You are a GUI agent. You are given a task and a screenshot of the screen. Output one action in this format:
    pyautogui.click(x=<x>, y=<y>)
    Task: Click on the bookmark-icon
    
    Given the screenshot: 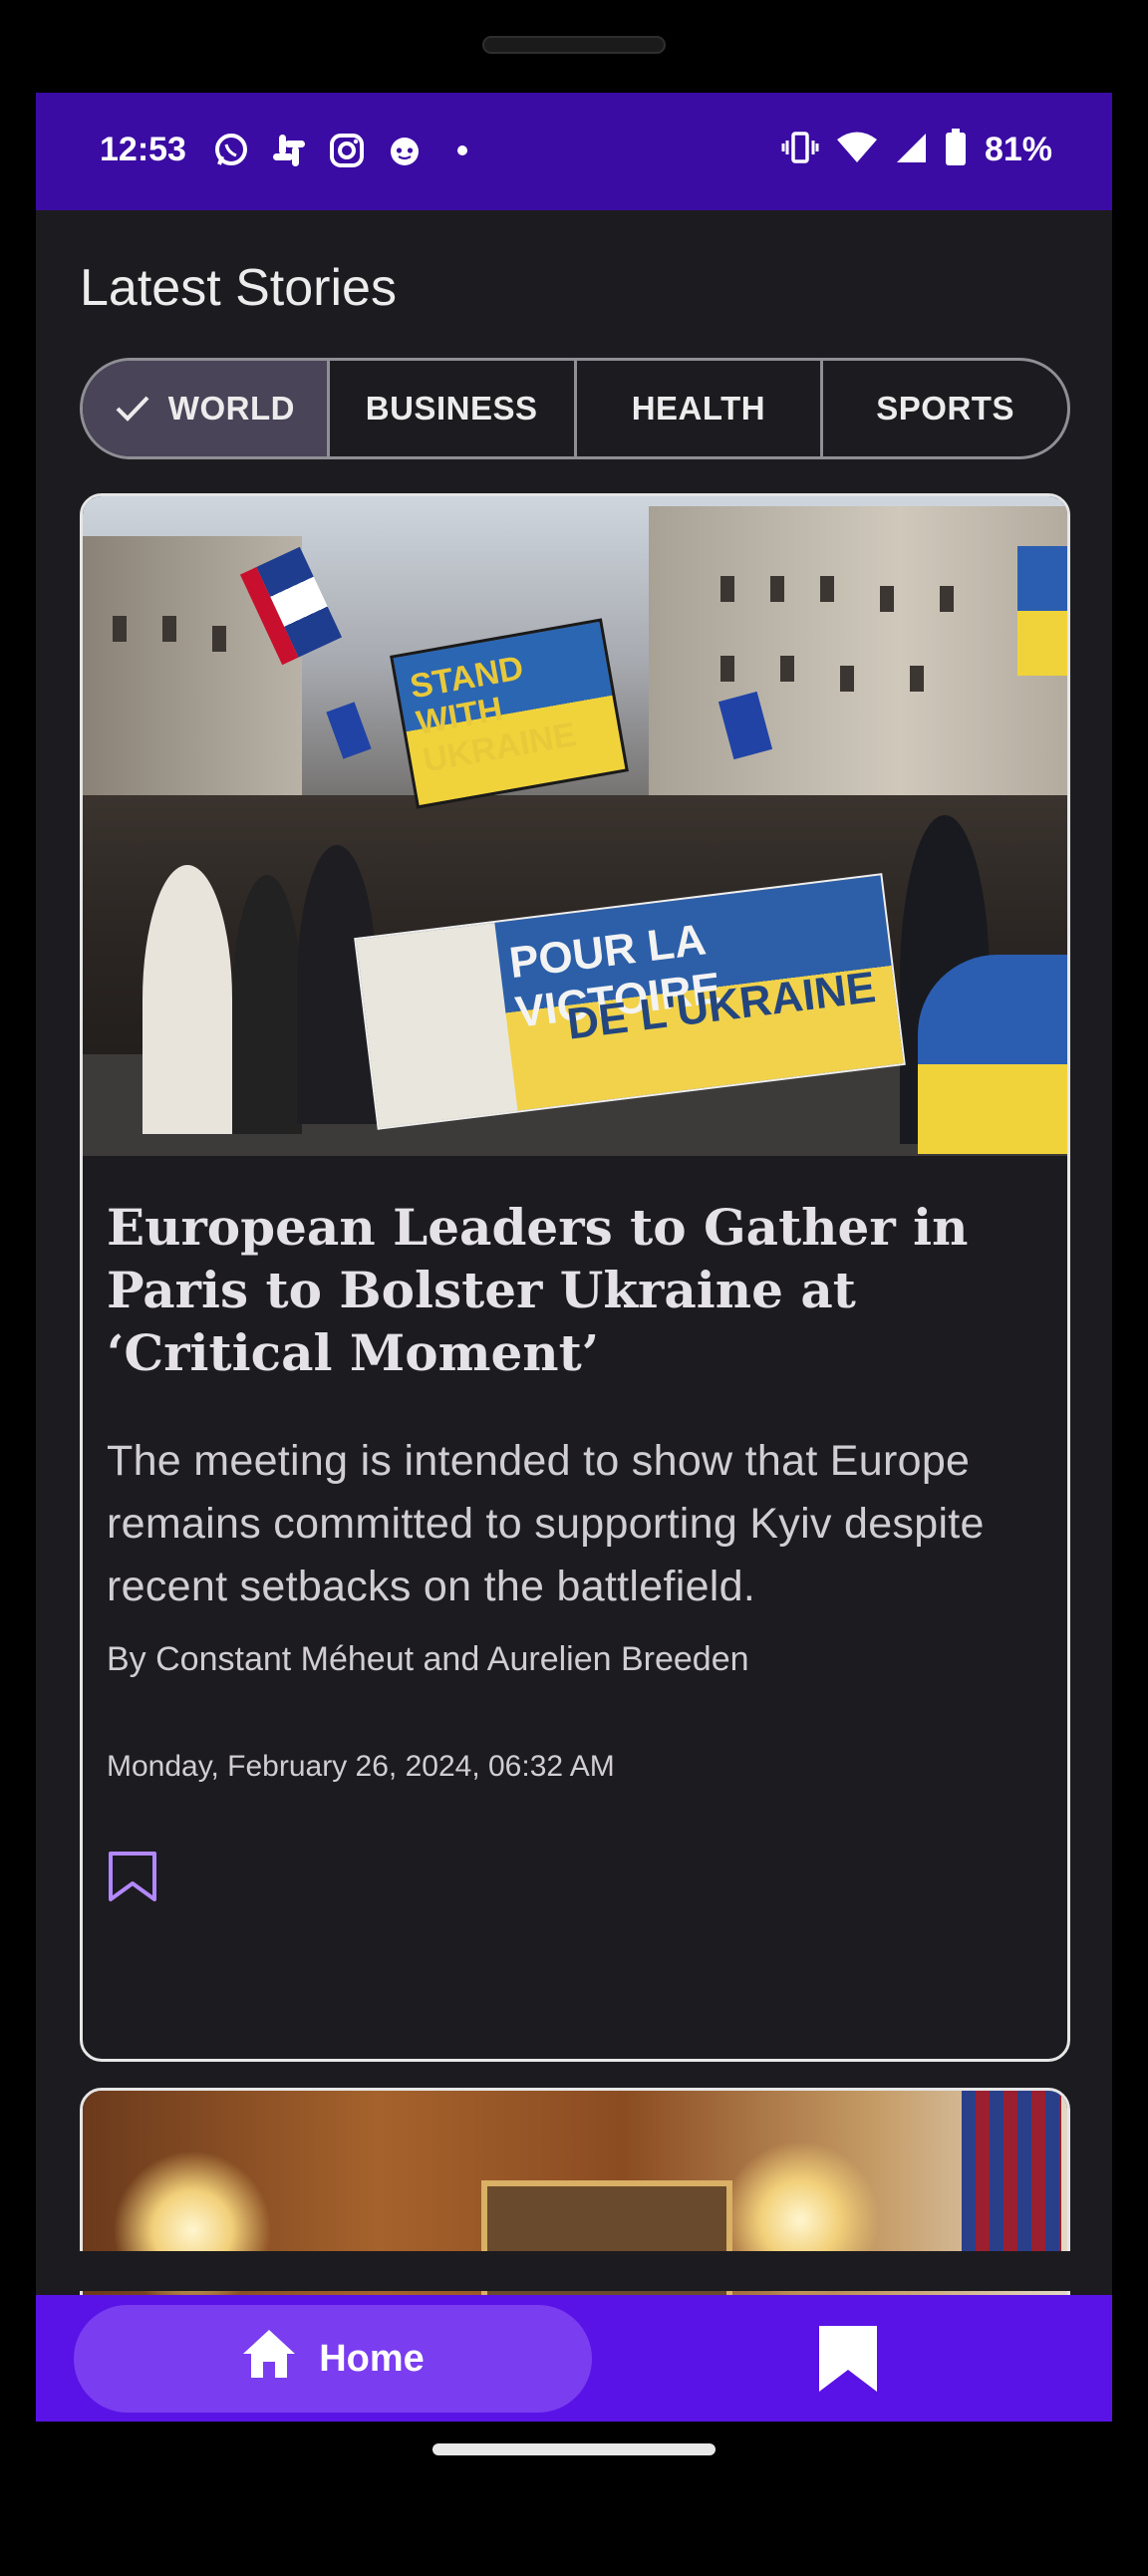 What is the action you would take?
    pyautogui.click(x=848, y=2361)
    